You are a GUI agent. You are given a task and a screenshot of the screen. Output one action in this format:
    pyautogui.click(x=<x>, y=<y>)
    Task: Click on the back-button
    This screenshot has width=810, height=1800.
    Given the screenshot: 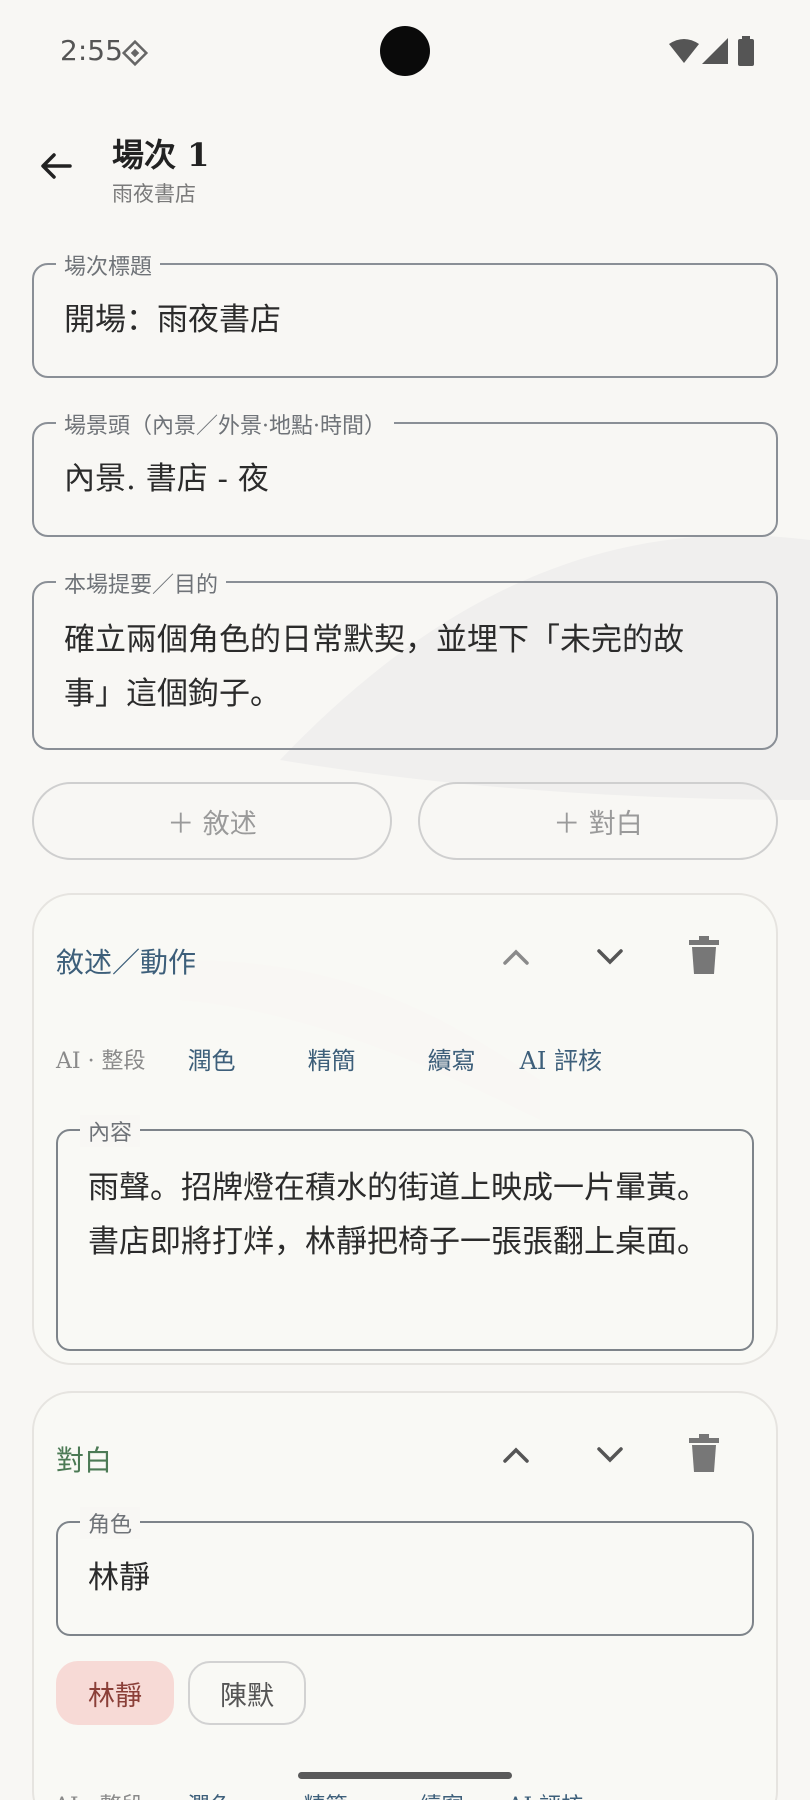 What is the action you would take?
    pyautogui.click(x=56, y=166)
    